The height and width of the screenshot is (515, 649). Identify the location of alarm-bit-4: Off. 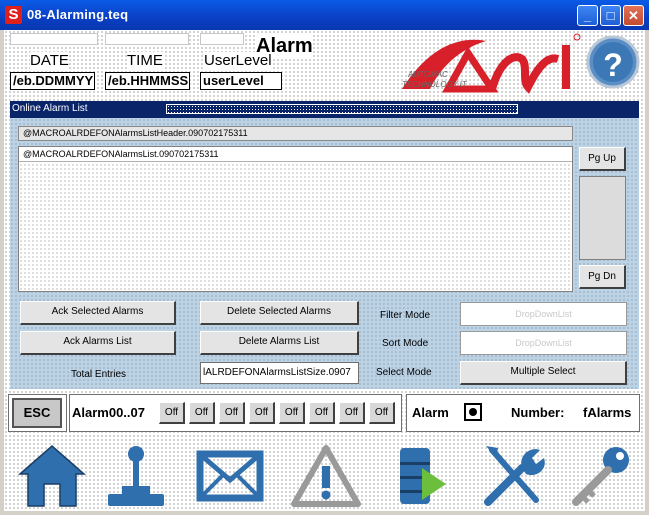
(292, 413).